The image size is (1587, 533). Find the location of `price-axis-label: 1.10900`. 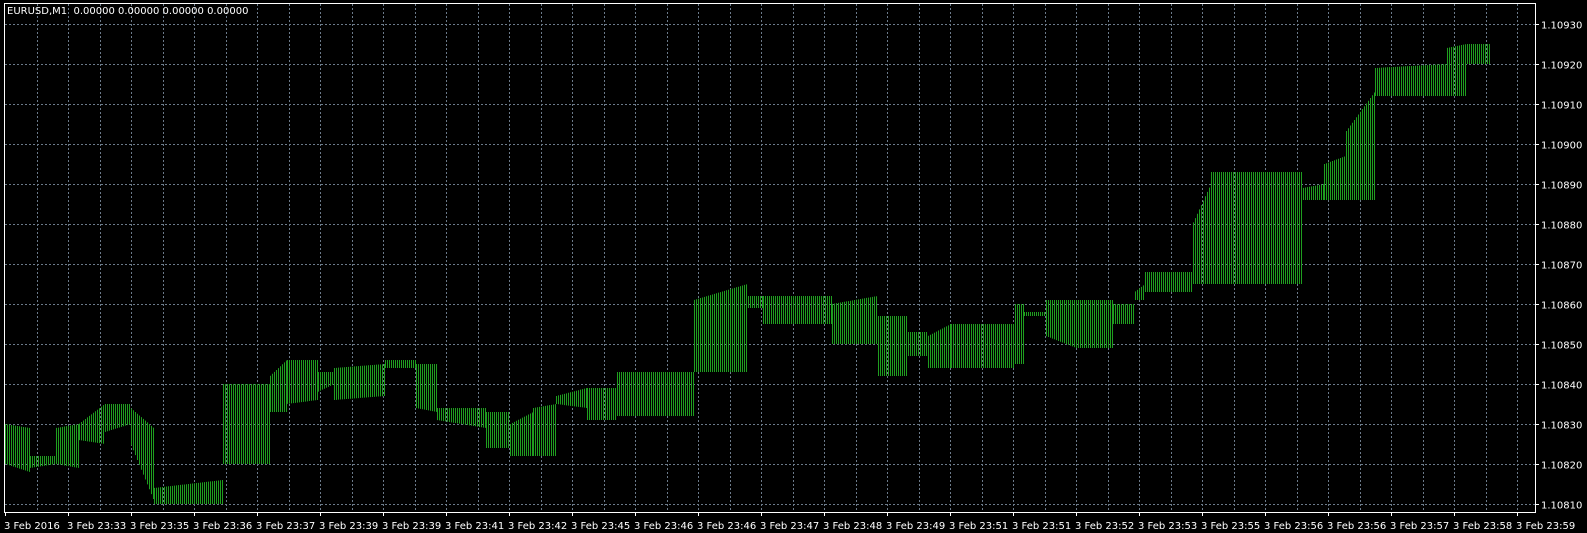

price-axis-label: 1.10900 is located at coordinates (1561, 146).